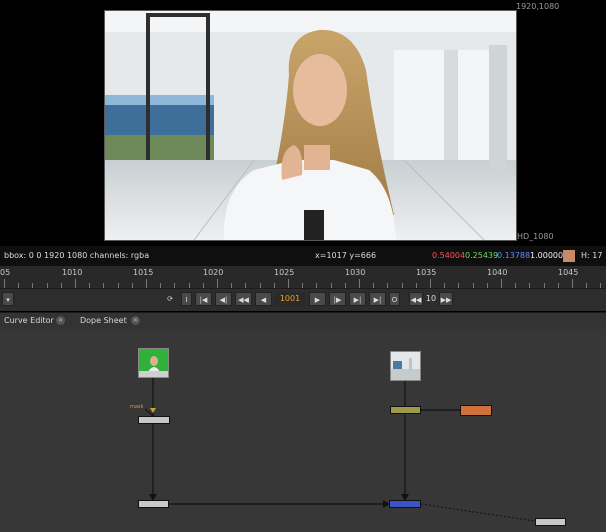  Describe the element at coordinates (357, 299) in the screenshot. I see `next-keyframe-button: ▶|` at that location.